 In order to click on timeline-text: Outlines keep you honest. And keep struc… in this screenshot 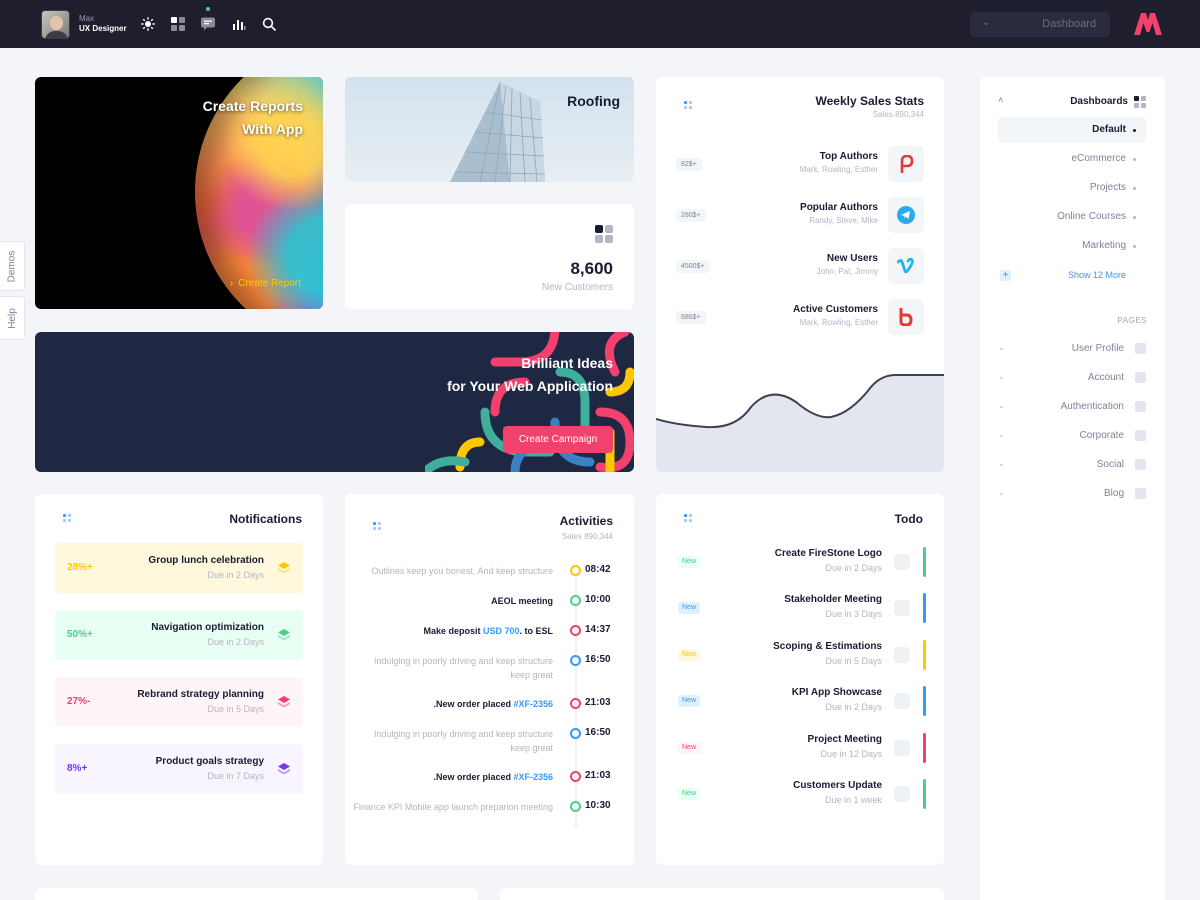, I will do `click(462, 571)`.